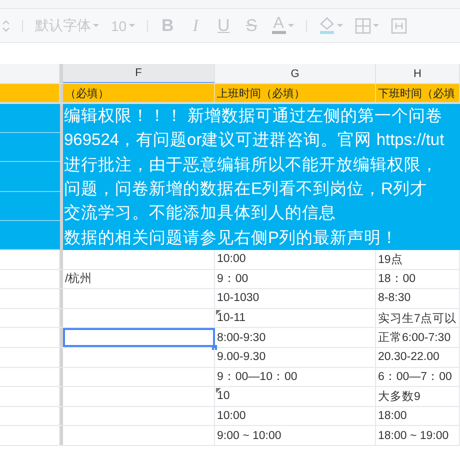  Describe the element at coordinates (418, 93) in the screenshot. I see `header-cell: 下班时间（必填` at that location.